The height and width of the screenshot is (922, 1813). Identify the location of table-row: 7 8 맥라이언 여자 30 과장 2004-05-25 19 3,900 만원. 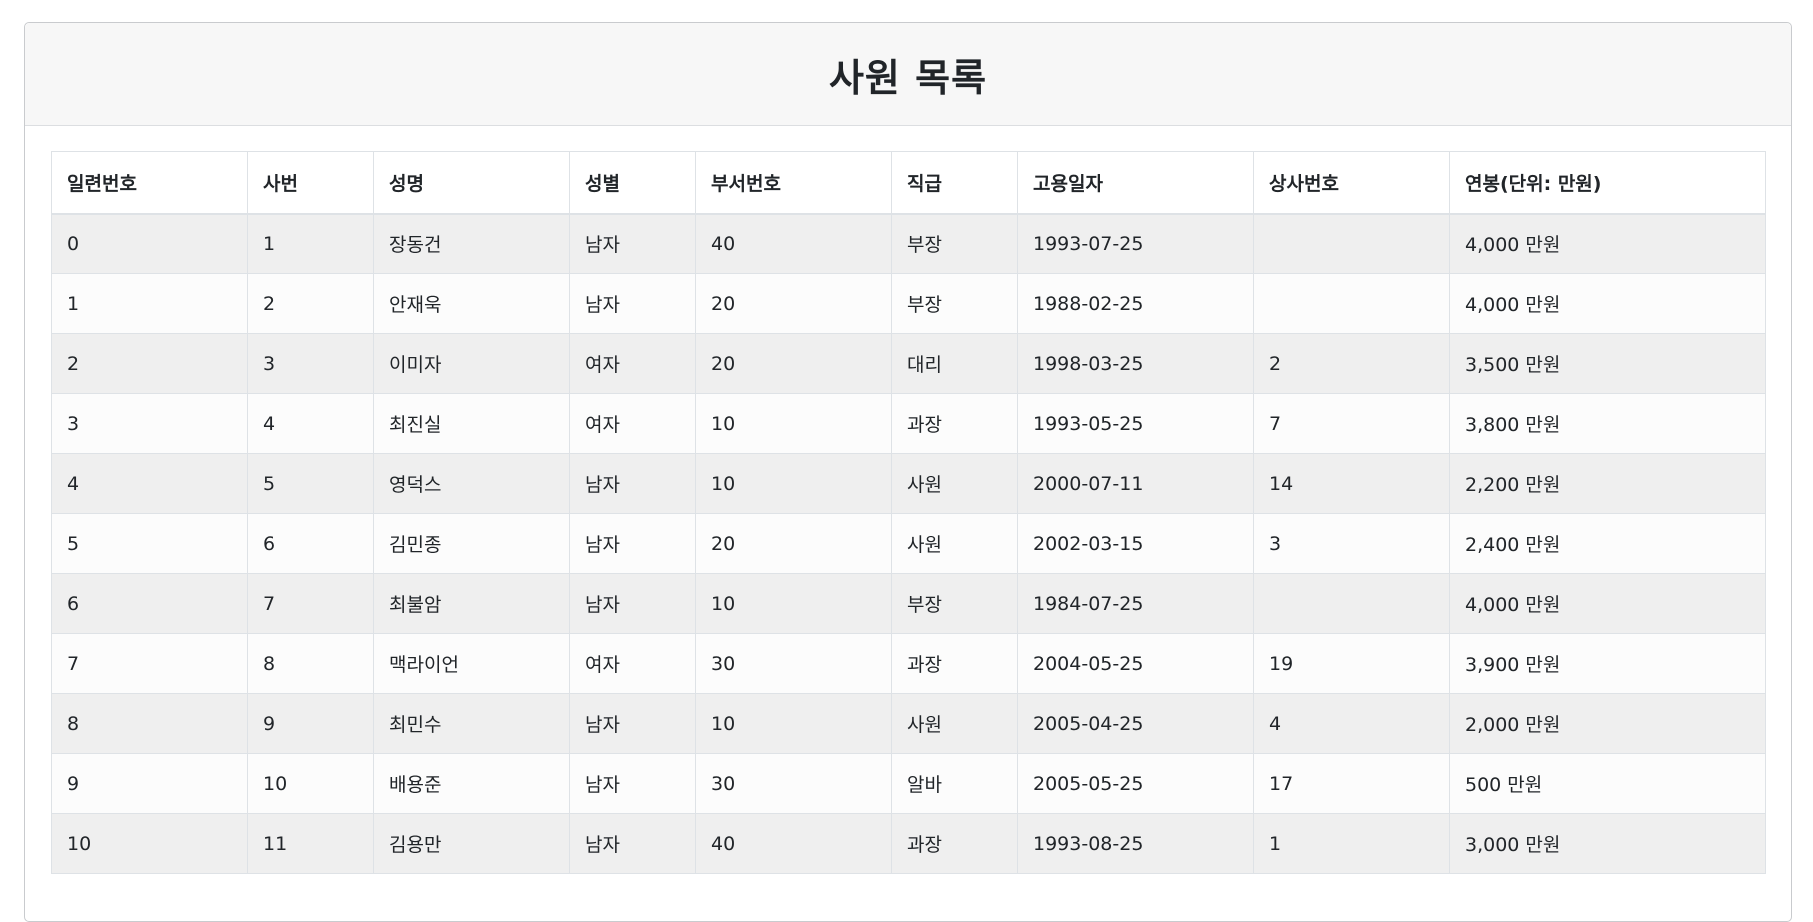
(908, 663).